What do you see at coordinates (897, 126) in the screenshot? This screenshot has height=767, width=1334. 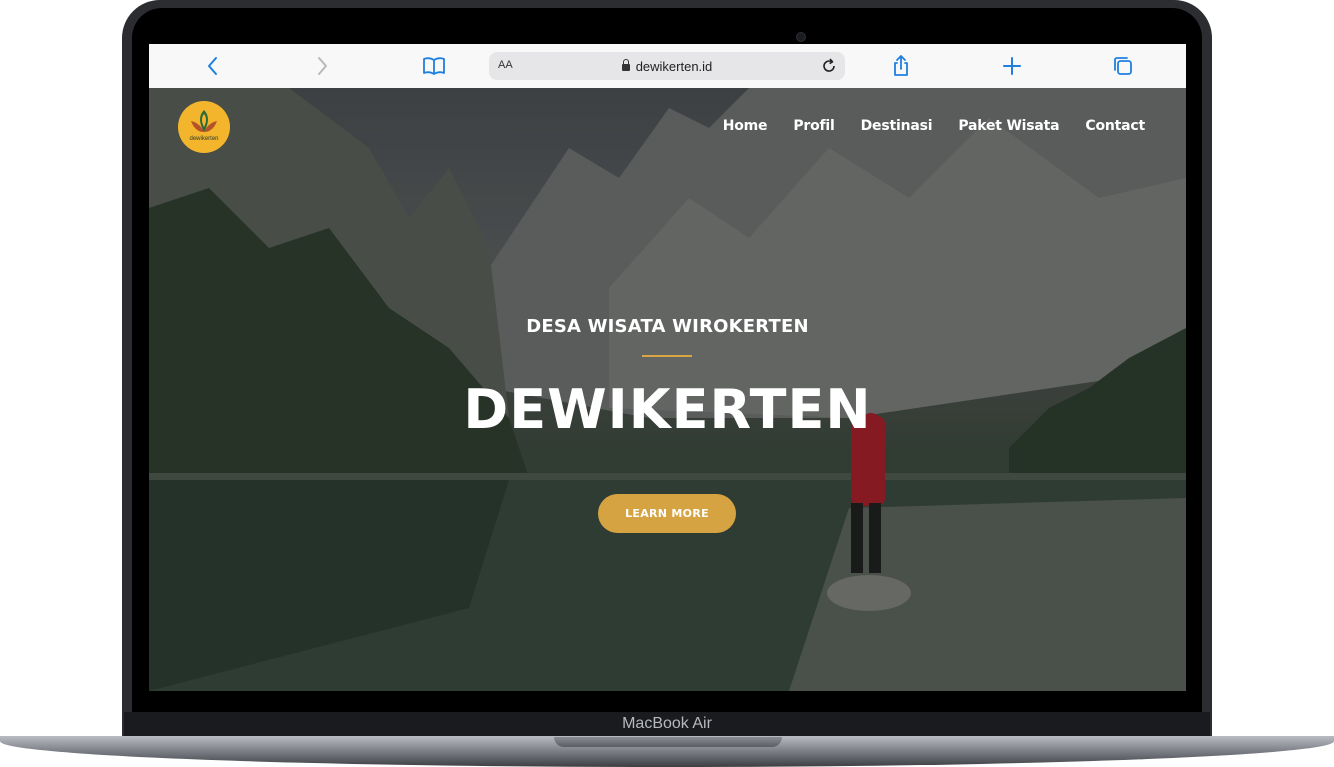 I see `nav-destinasi: Destinasi` at bounding box center [897, 126].